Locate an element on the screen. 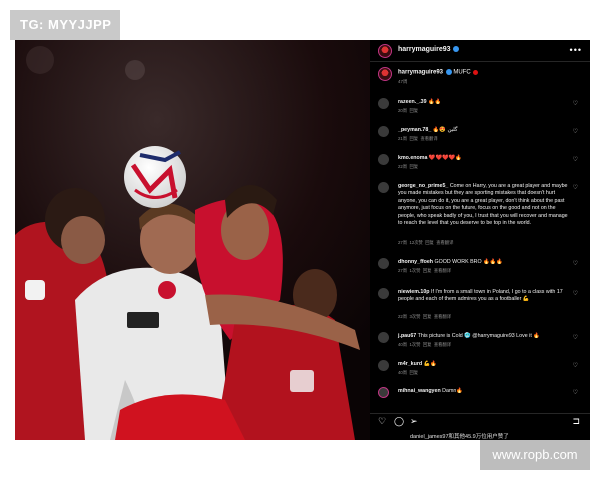 The width and height of the screenshot is (600, 480). comment-username: _peyman.78_ is located at coordinates (414, 130).